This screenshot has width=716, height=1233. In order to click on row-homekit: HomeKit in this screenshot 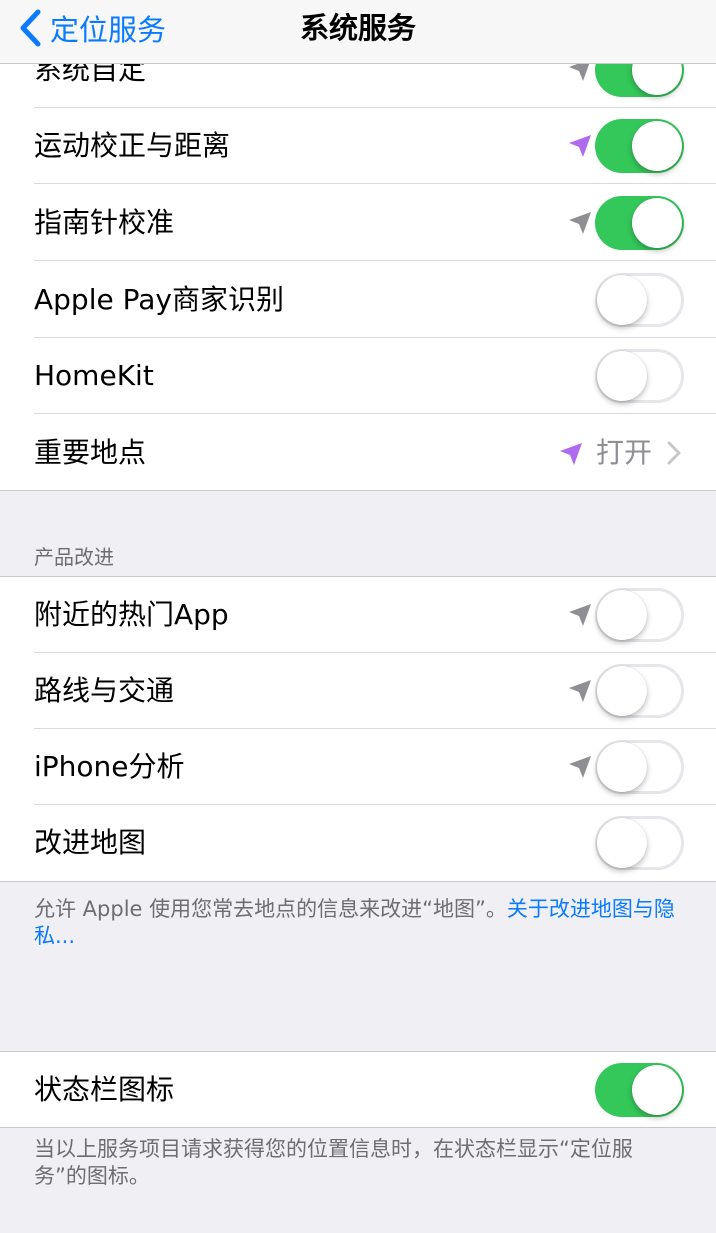, I will do `click(358, 376)`.